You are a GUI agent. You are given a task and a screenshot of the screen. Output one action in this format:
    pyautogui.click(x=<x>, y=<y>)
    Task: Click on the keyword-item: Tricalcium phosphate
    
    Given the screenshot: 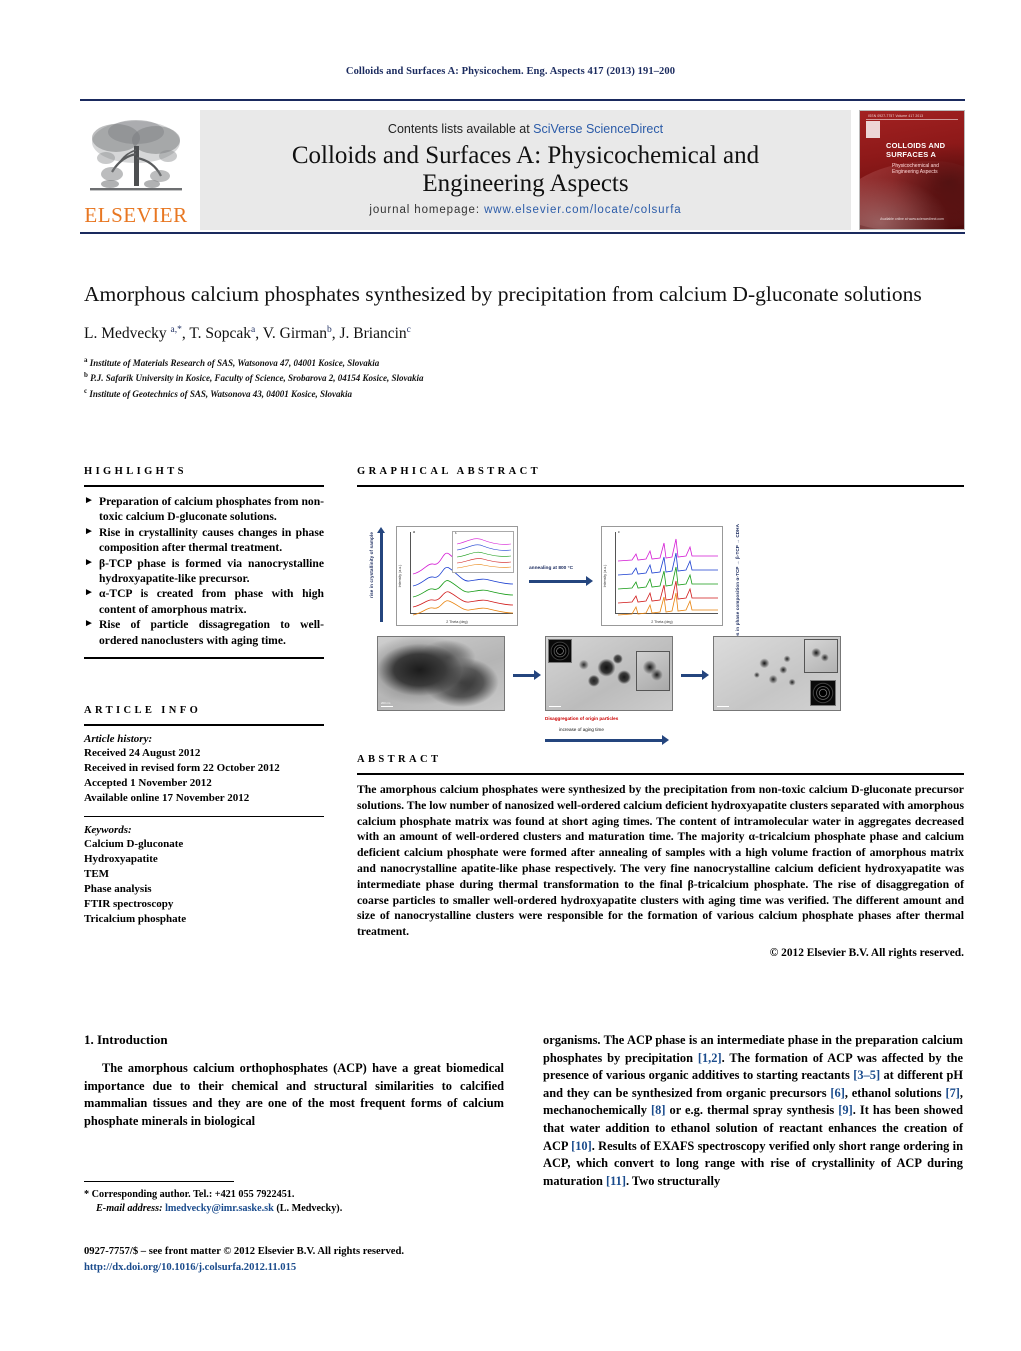 What is the action you would take?
    pyautogui.click(x=135, y=918)
    